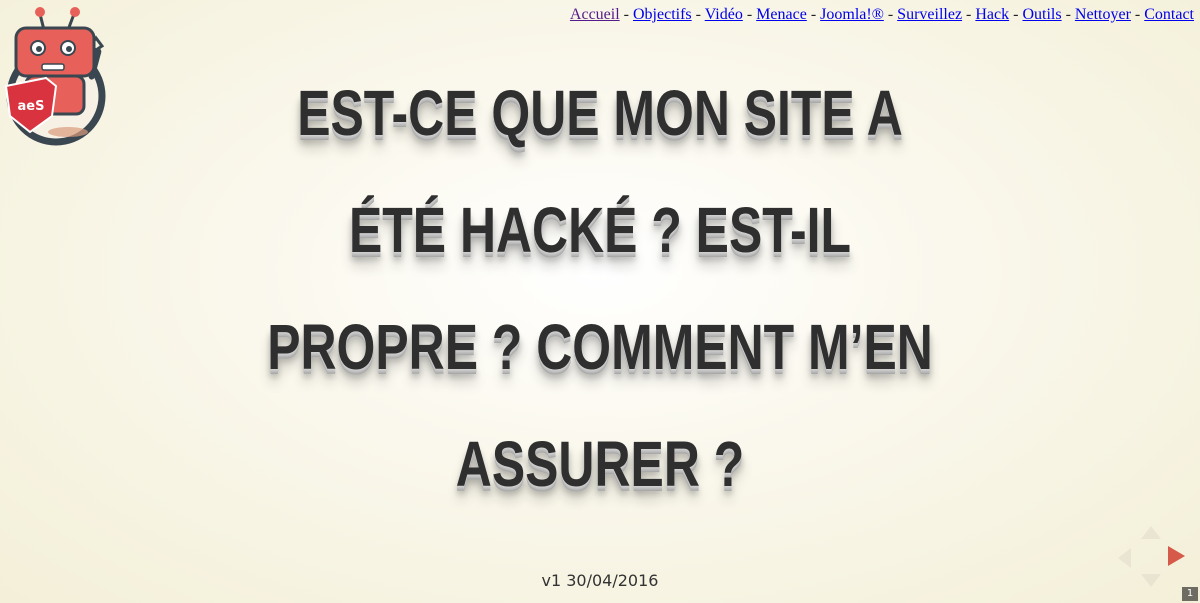 This screenshot has width=1200, height=603. Describe the element at coordinates (929, 14) in the screenshot. I see `nav-link-surveillez: Surveillez` at that location.